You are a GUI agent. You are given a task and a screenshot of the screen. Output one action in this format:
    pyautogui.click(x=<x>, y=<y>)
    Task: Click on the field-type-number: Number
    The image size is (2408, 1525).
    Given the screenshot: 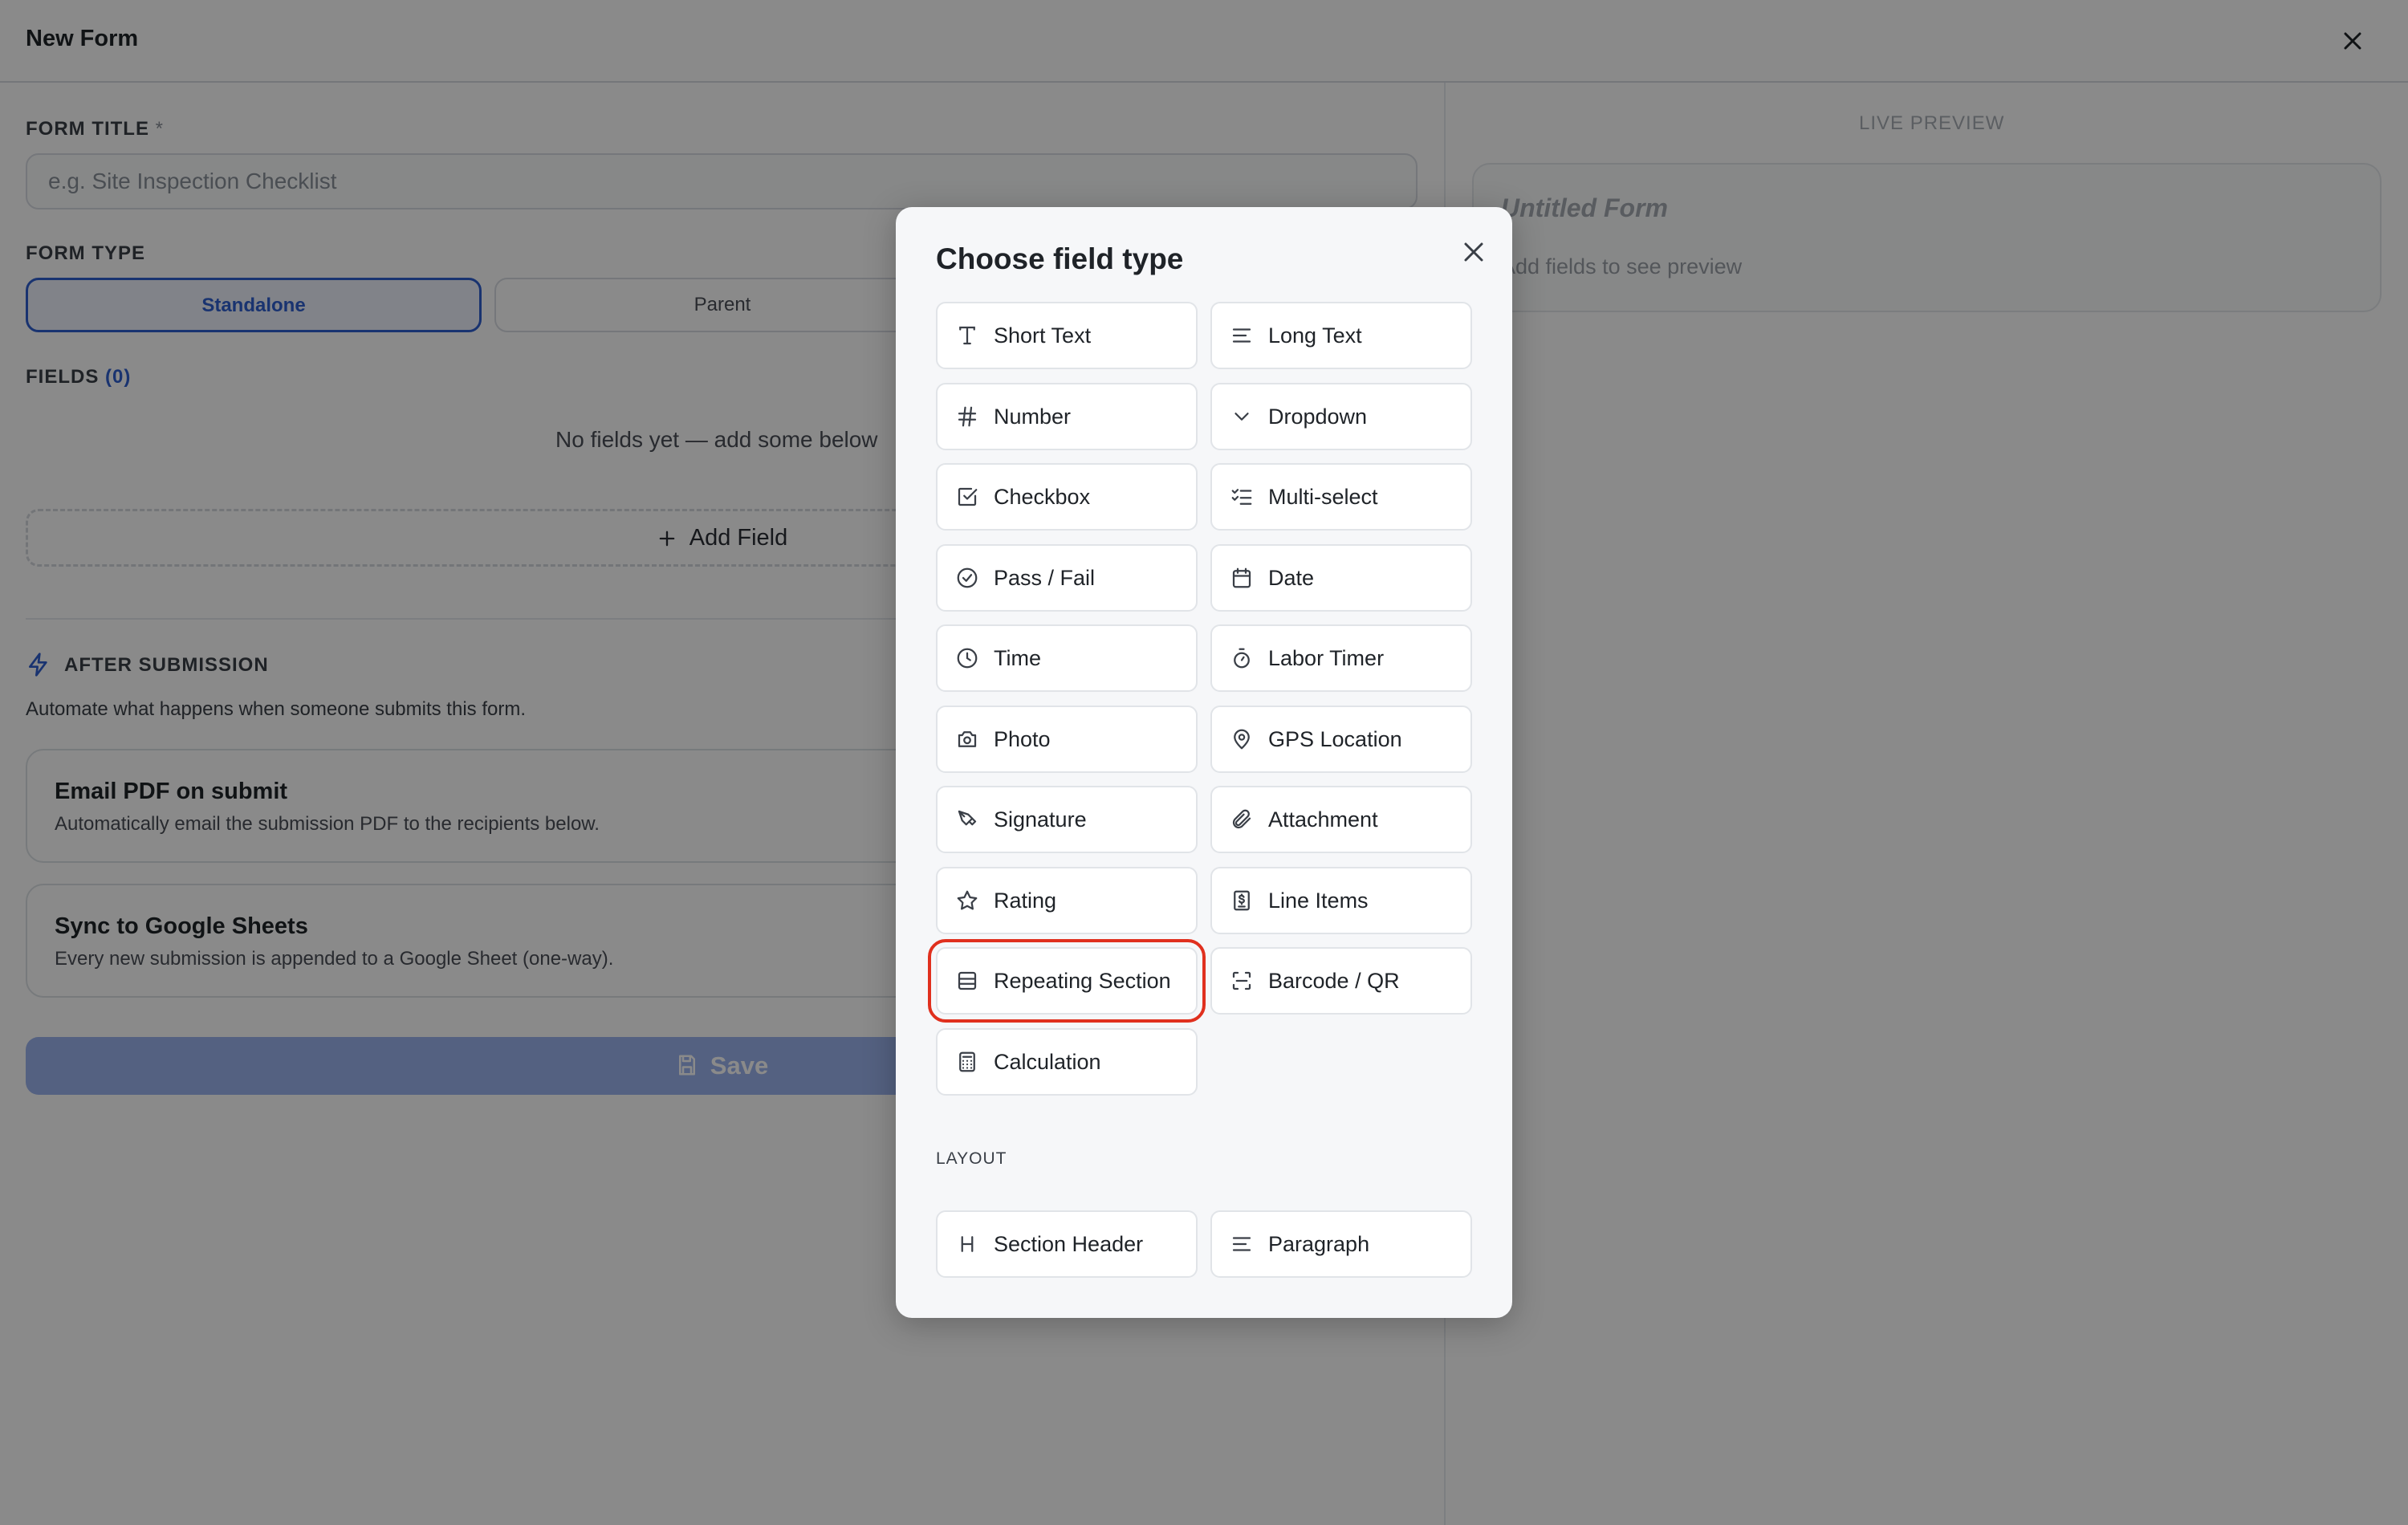 What is the action you would take?
    pyautogui.click(x=1067, y=417)
    